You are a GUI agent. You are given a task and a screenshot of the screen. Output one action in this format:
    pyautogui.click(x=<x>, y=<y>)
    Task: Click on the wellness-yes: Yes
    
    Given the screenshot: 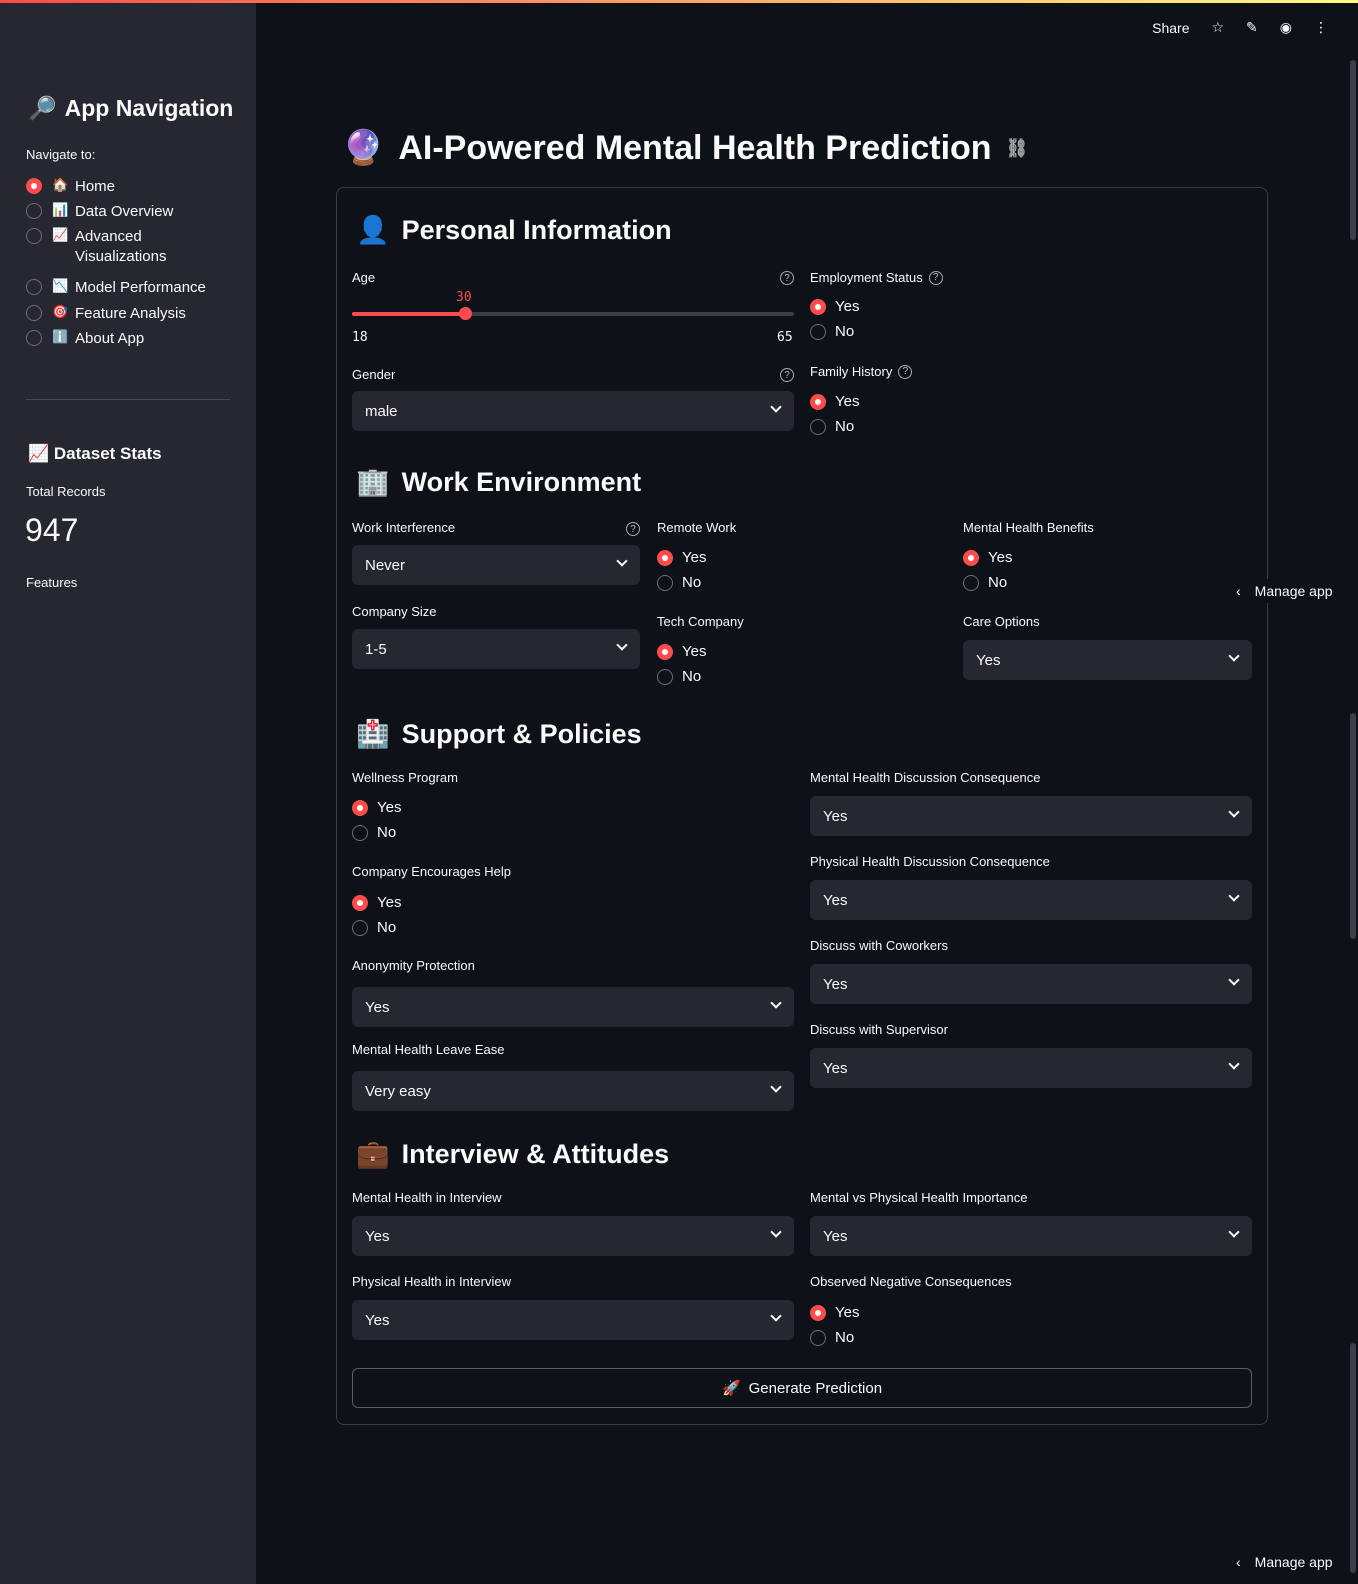 What is the action you would take?
    pyautogui.click(x=376, y=807)
    